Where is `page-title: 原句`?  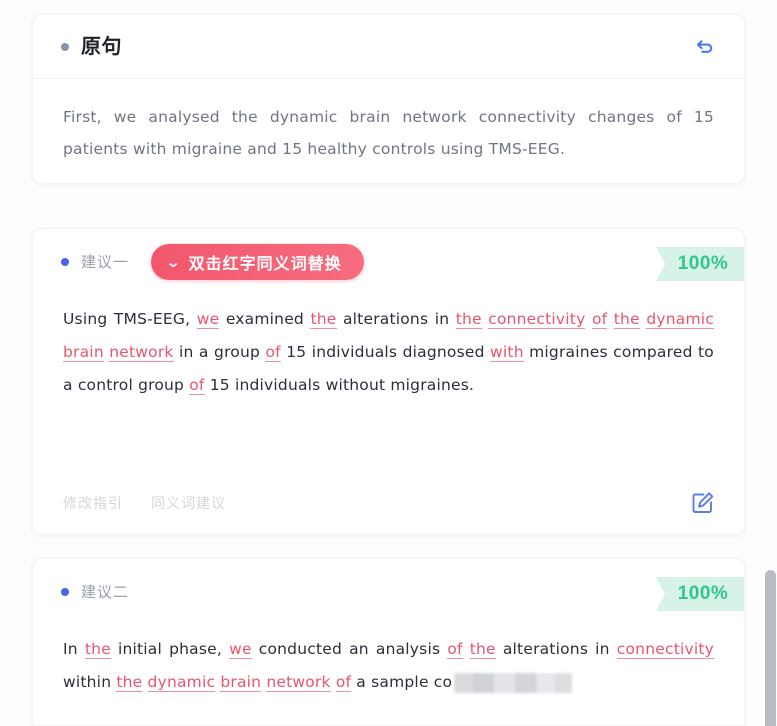
page-title: 原句 is located at coordinates (101, 46).